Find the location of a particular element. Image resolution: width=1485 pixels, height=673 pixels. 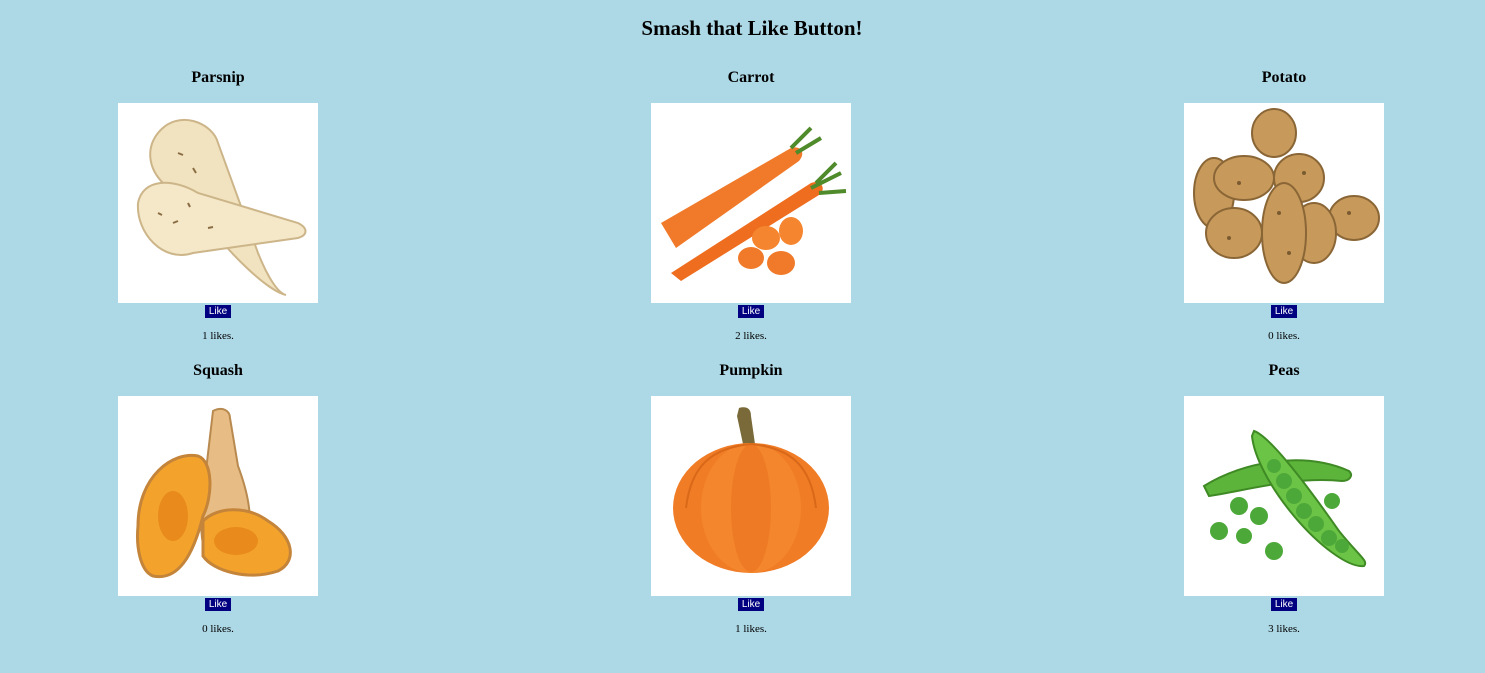

card-peas: Peas Like 3 likes. is located at coordinates (1284, 498).